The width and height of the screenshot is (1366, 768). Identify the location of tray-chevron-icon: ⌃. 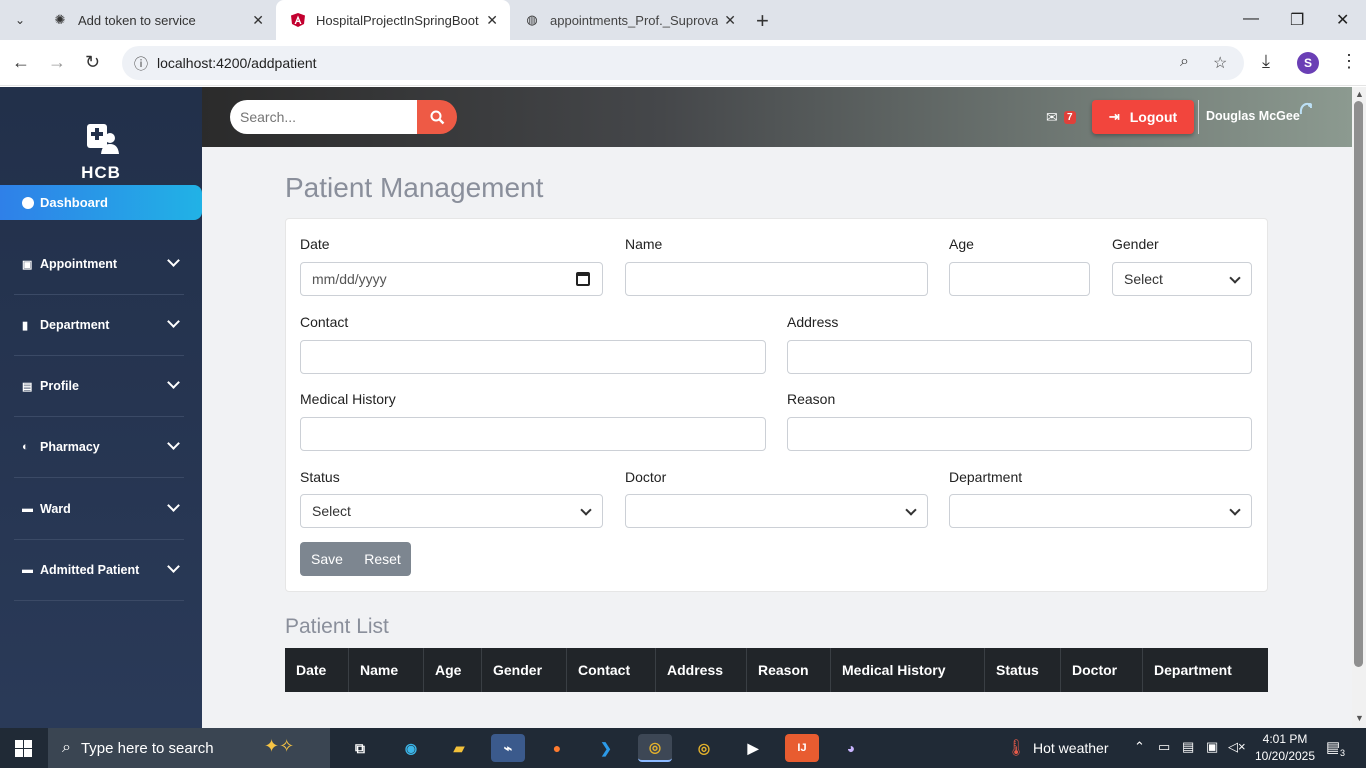
(1139, 747).